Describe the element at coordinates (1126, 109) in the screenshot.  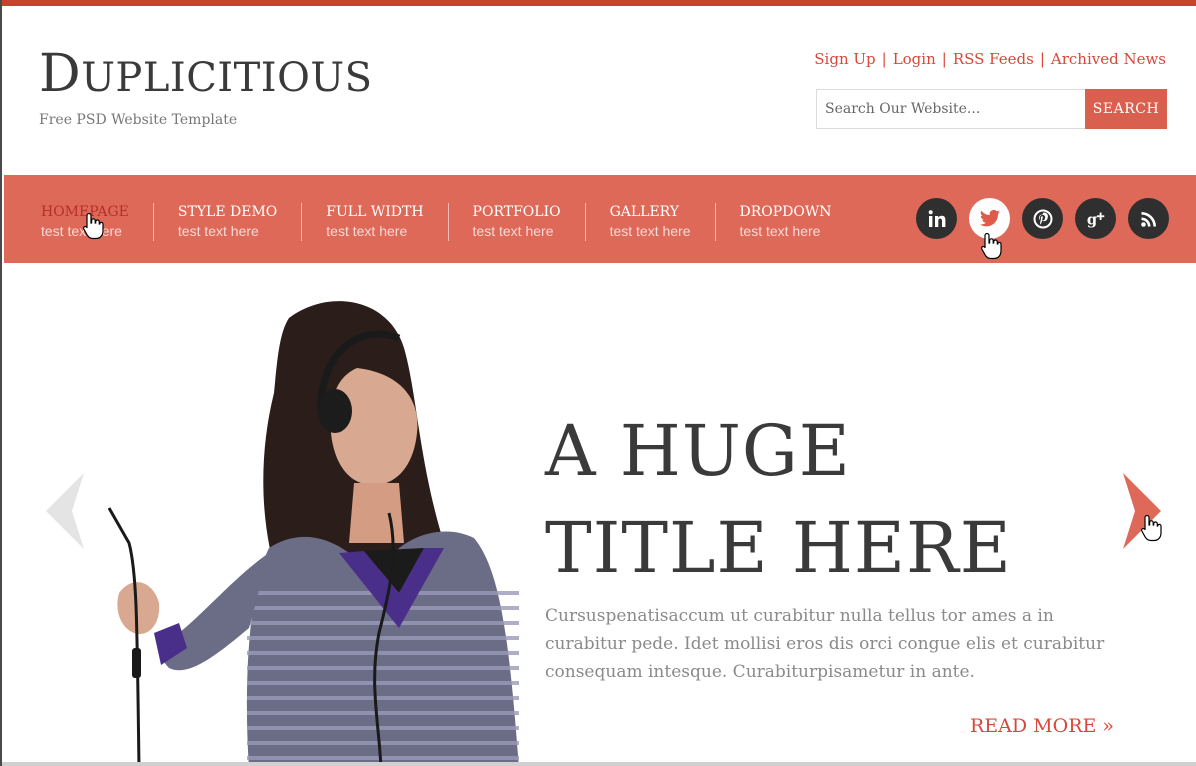
I see `search-button: SEARCH` at that location.